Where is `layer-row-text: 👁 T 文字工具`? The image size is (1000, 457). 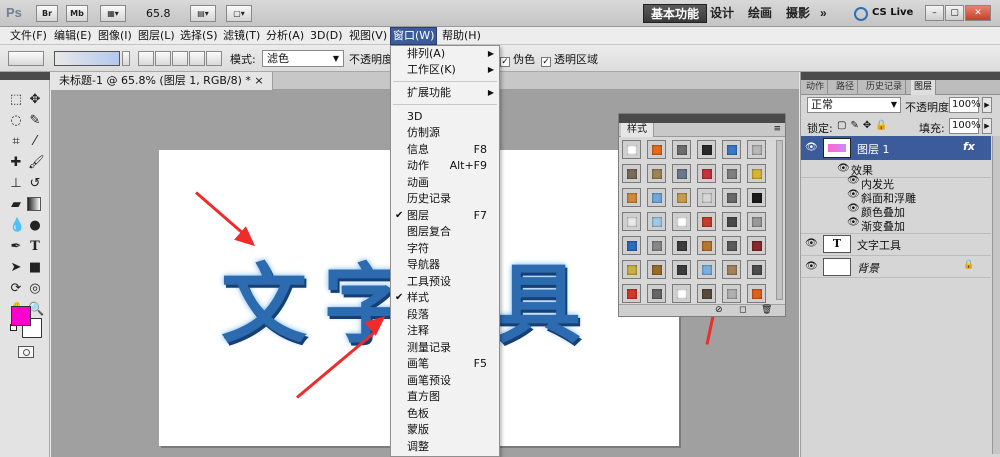 layer-row-text: 👁 T 文字工具 is located at coordinates (896, 244).